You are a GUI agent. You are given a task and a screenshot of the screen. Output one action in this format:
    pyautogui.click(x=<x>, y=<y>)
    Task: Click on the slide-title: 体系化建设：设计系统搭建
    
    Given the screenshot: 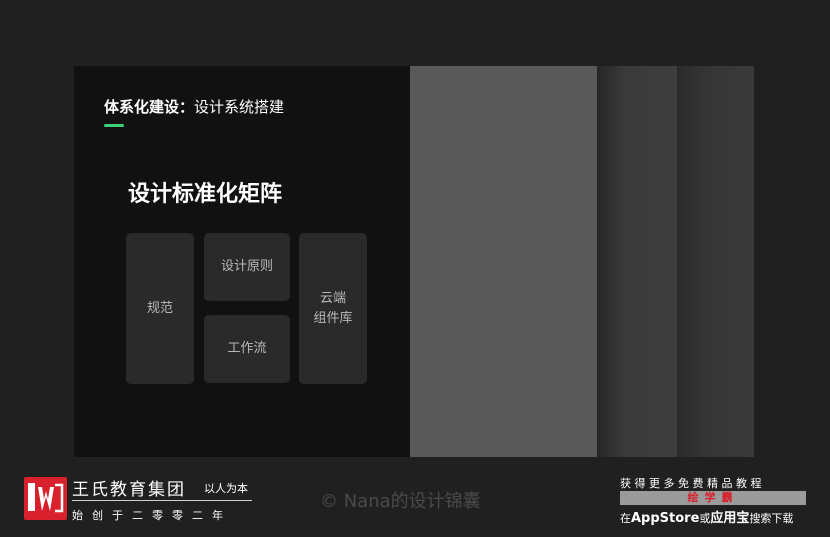 What is the action you would take?
    pyautogui.click(x=194, y=106)
    